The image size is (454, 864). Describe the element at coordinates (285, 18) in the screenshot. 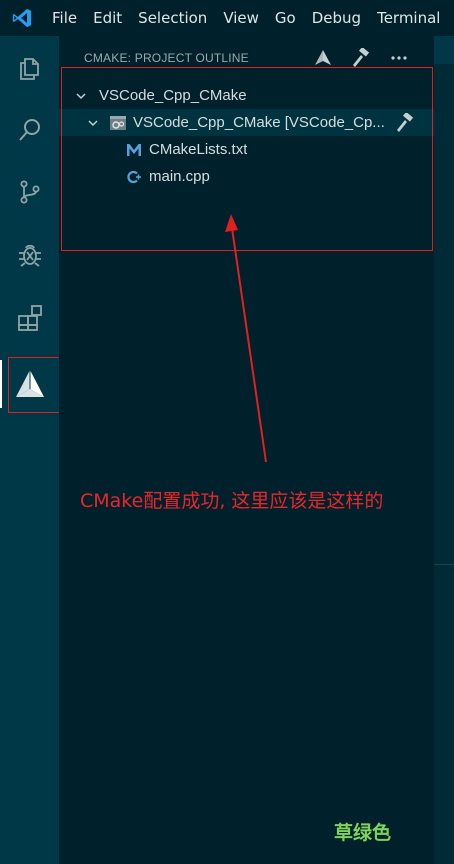

I see `menu-go: Go` at that location.